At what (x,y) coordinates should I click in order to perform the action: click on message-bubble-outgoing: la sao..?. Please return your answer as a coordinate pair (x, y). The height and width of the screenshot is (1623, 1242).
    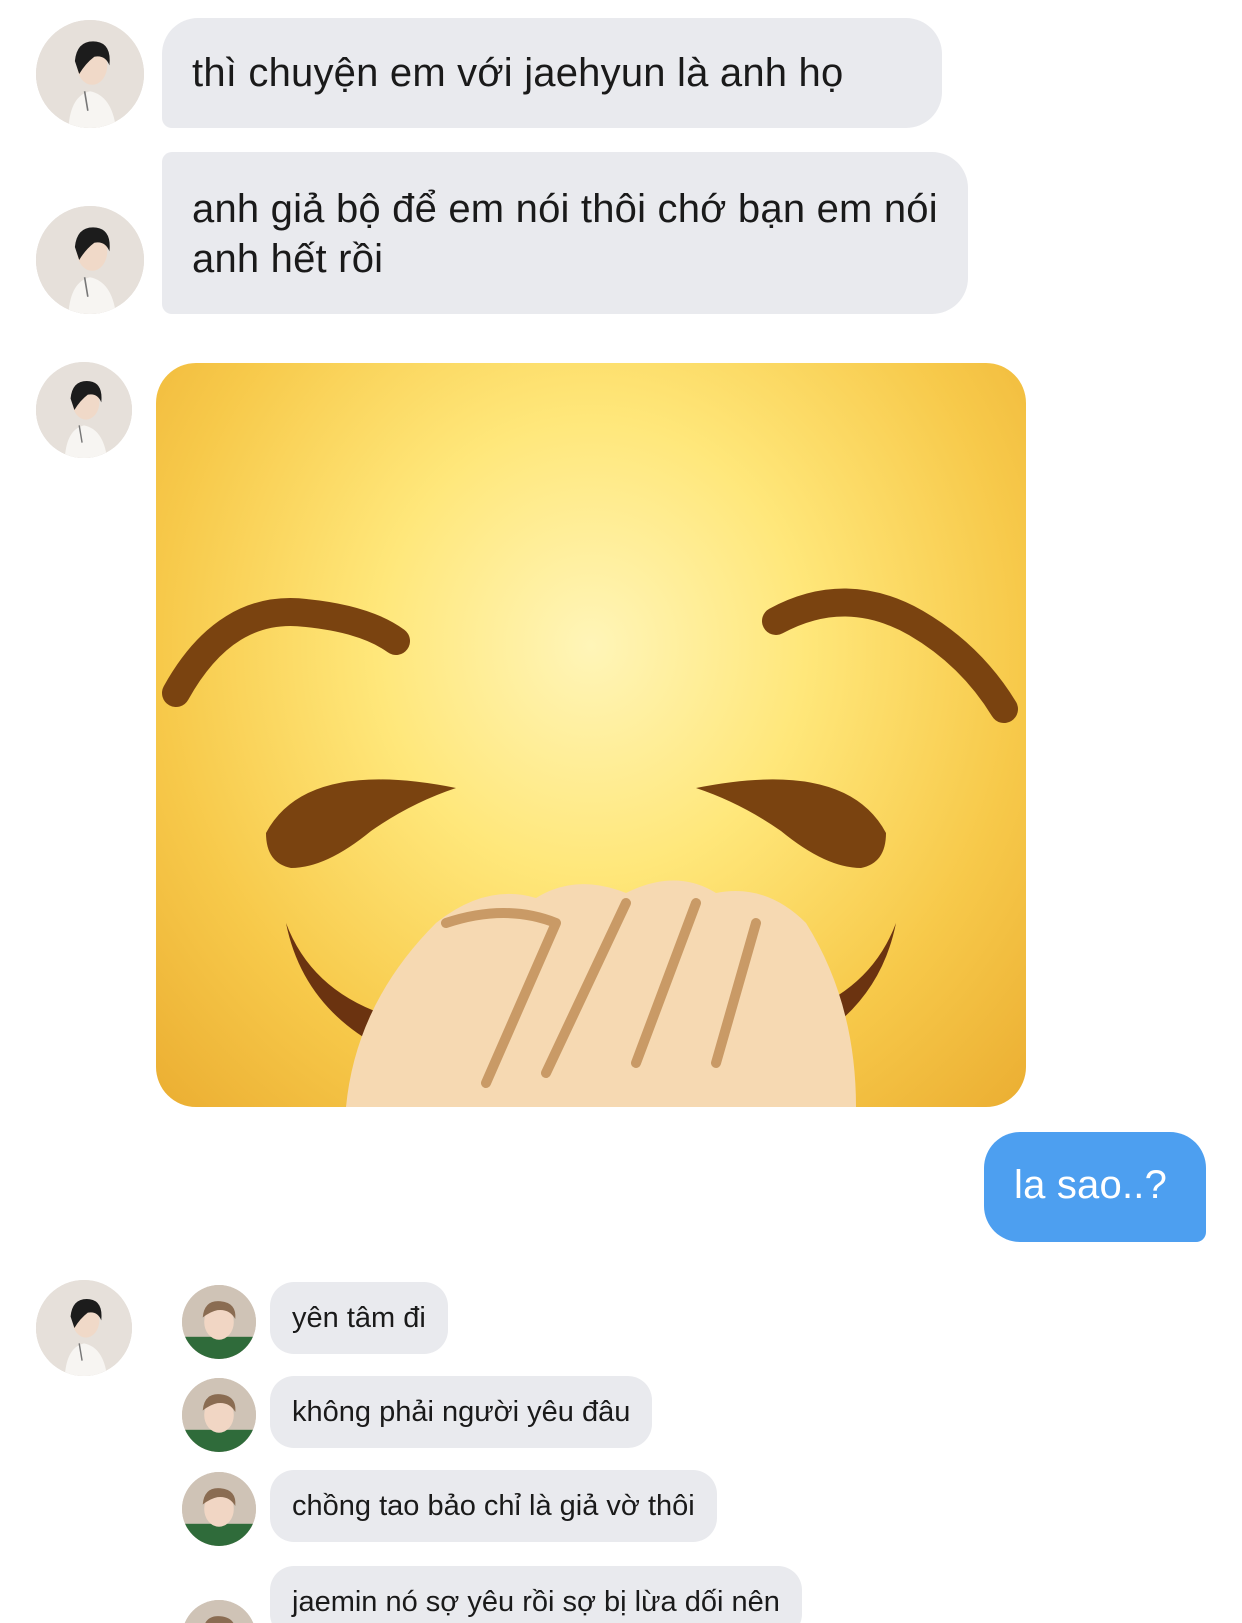
    Looking at the image, I should click on (1095, 1187).